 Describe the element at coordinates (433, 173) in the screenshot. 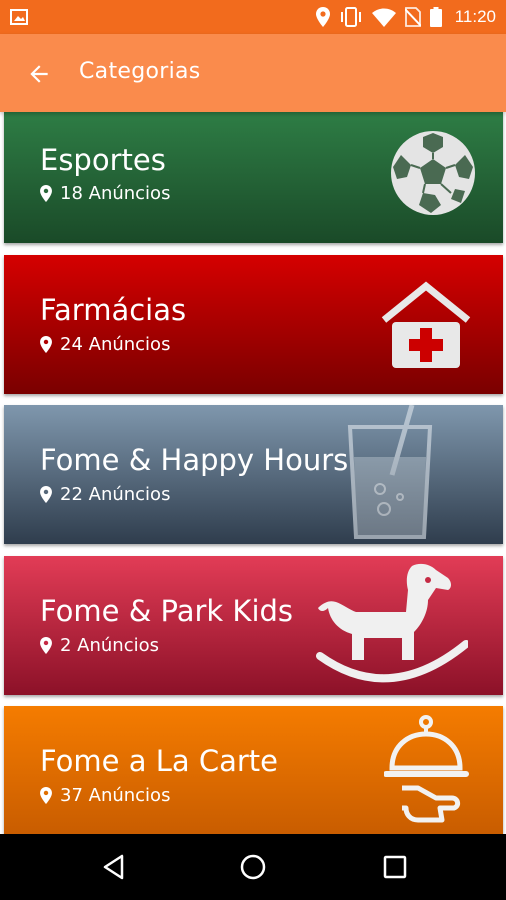

I see `soccer-ball-icon` at that location.